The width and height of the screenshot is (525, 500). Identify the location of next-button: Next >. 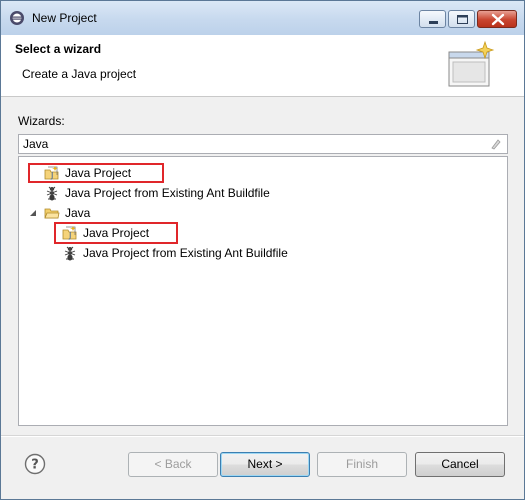
(265, 464).